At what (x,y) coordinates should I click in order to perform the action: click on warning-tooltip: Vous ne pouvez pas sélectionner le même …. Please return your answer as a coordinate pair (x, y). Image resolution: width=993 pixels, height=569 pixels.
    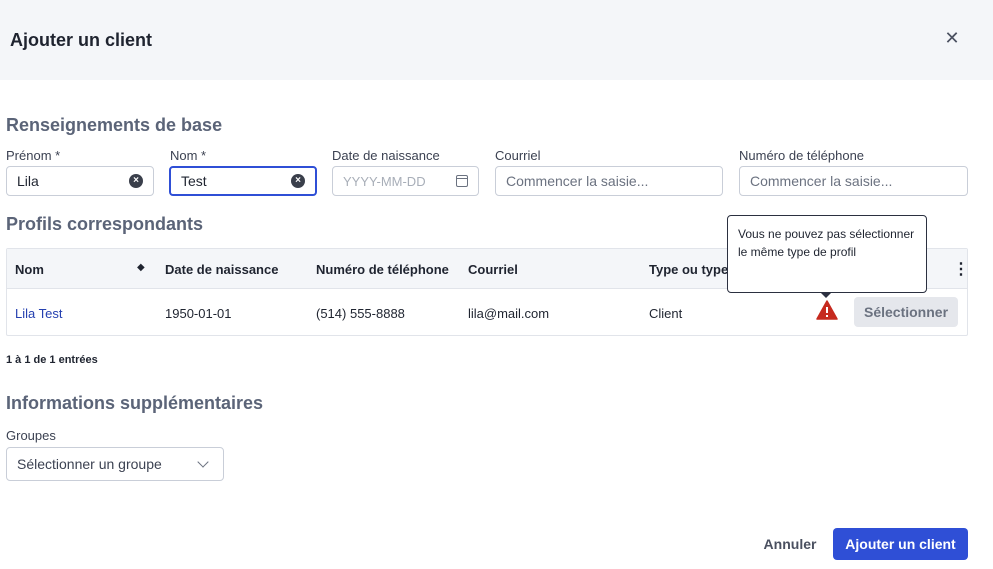
    Looking at the image, I should click on (827, 254).